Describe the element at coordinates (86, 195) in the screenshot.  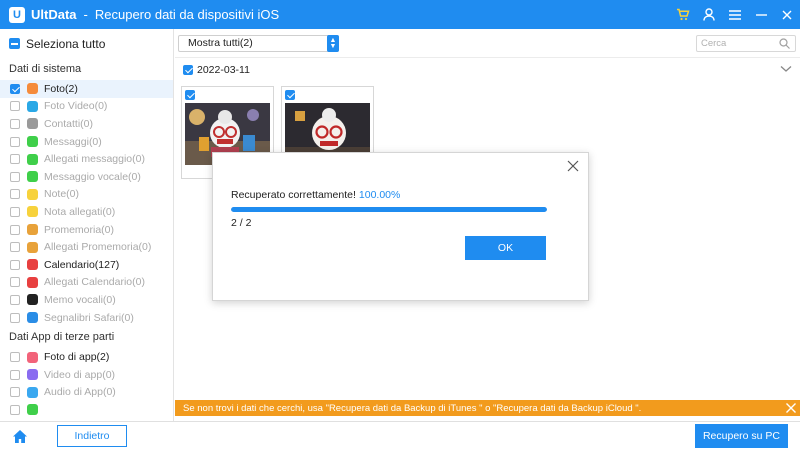
I see `sidebar-item: Note(0)` at that location.